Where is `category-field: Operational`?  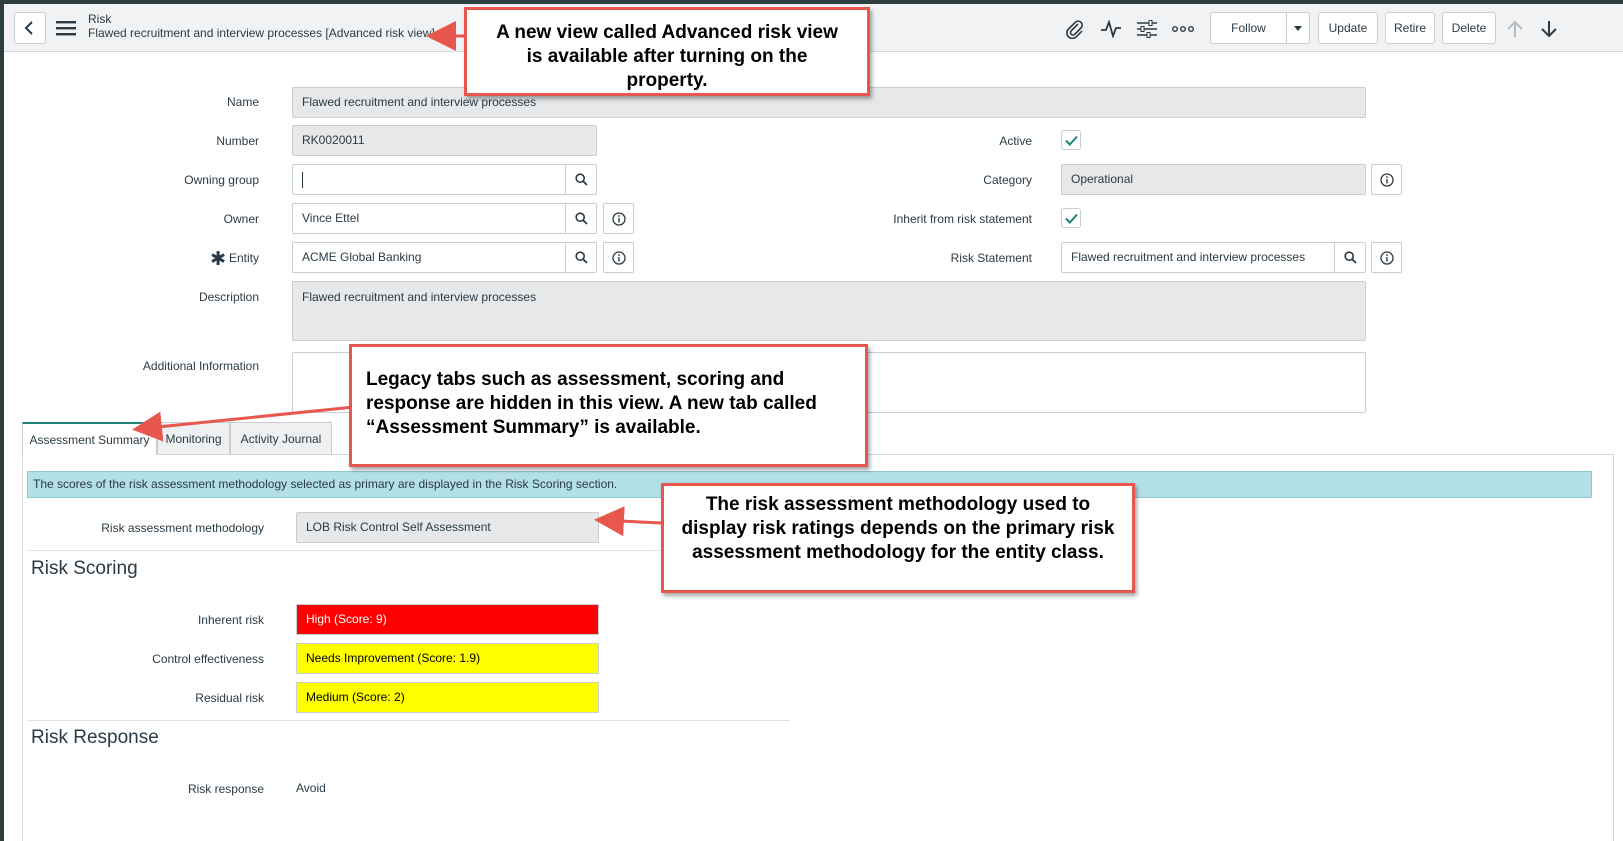
category-field: Operational is located at coordinates (1213, 179).